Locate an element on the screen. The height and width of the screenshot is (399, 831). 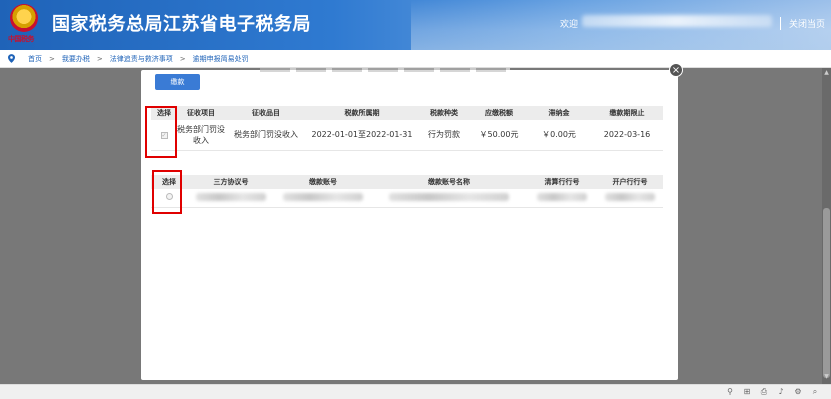
speaker-icon: ♪ is located at coordinates (781, 391).